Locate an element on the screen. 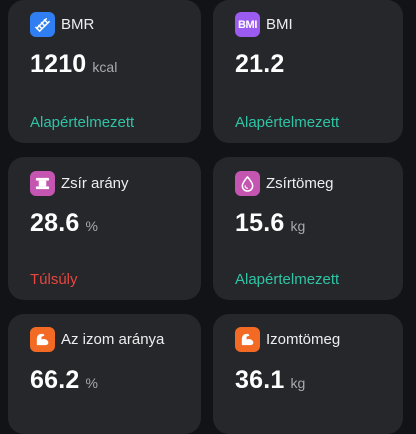  bmi-status: Alapértelmezett is located at coordinates (287, 122).